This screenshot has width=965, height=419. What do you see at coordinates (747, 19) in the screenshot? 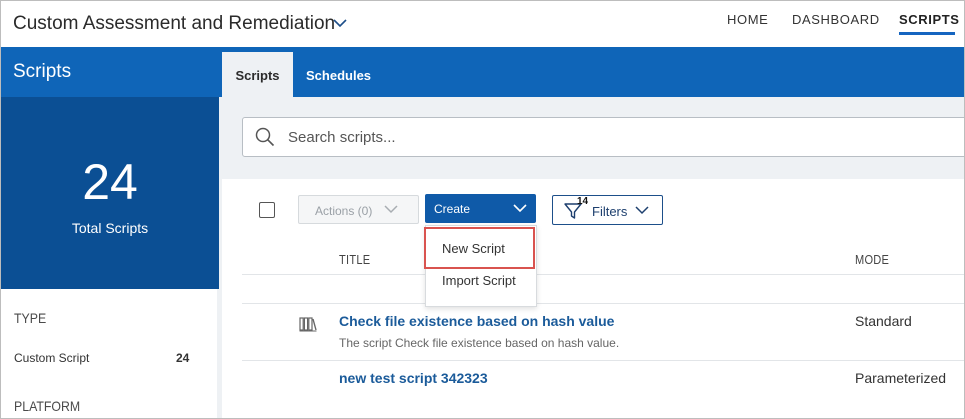
I see `nav-home: HOME` at bounding box center [747, 19].